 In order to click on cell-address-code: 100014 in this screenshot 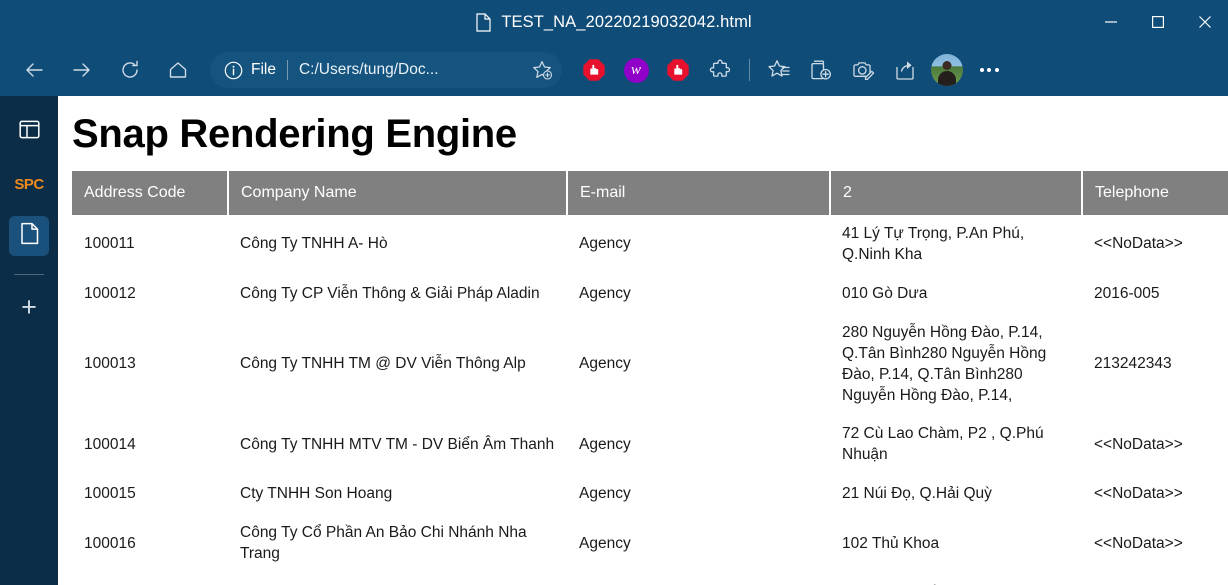, I will do `click(110, 444)`.